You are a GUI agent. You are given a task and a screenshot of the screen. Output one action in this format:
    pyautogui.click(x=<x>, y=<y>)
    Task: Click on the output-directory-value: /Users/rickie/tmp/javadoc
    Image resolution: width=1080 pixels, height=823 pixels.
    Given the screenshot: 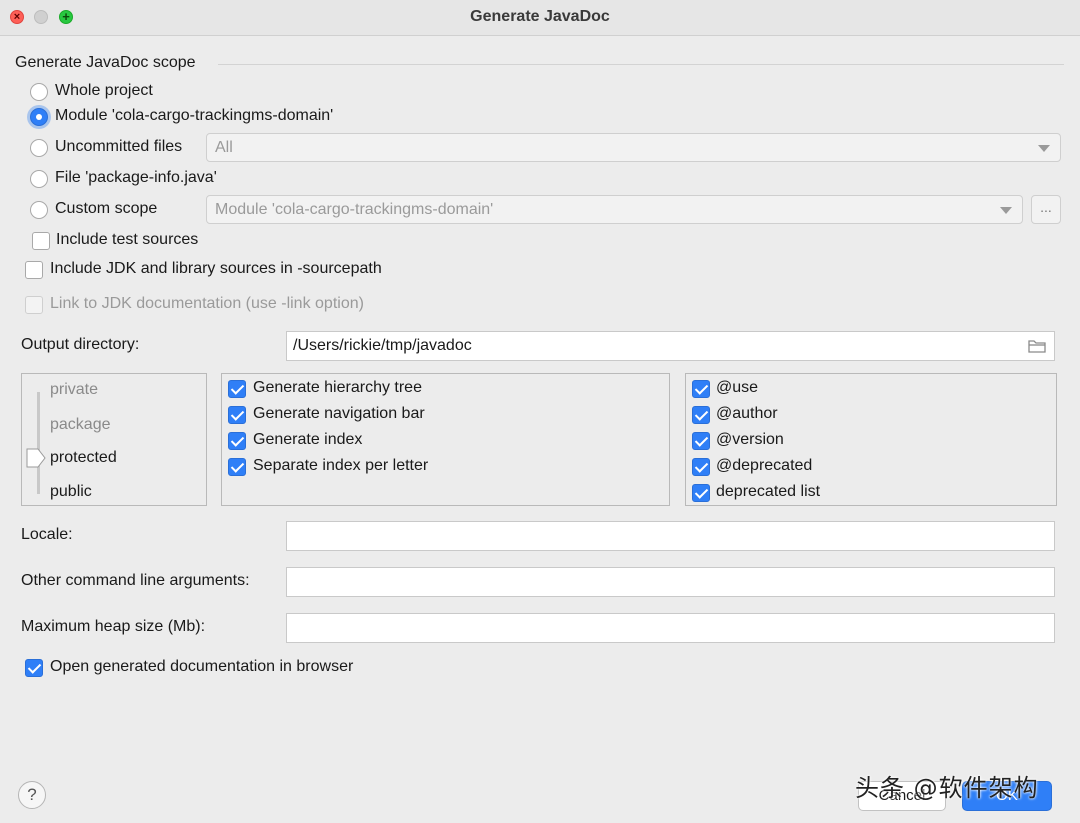 What is the action you would take?
    pyautogui.click(x=382, y=345)
    